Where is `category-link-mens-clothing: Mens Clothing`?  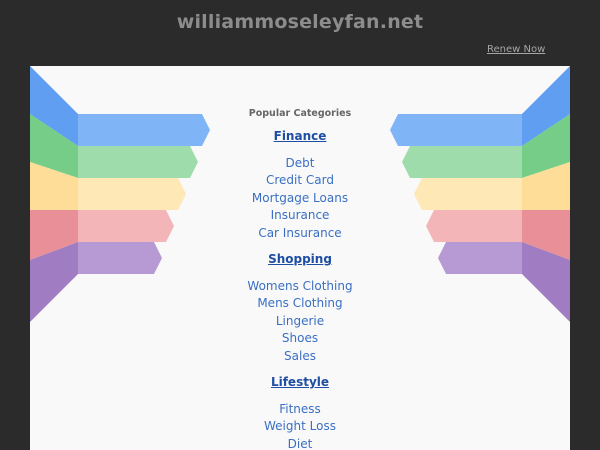 category-link-mens-clothing: Mens Clothing is located at coordinates (300, 303).